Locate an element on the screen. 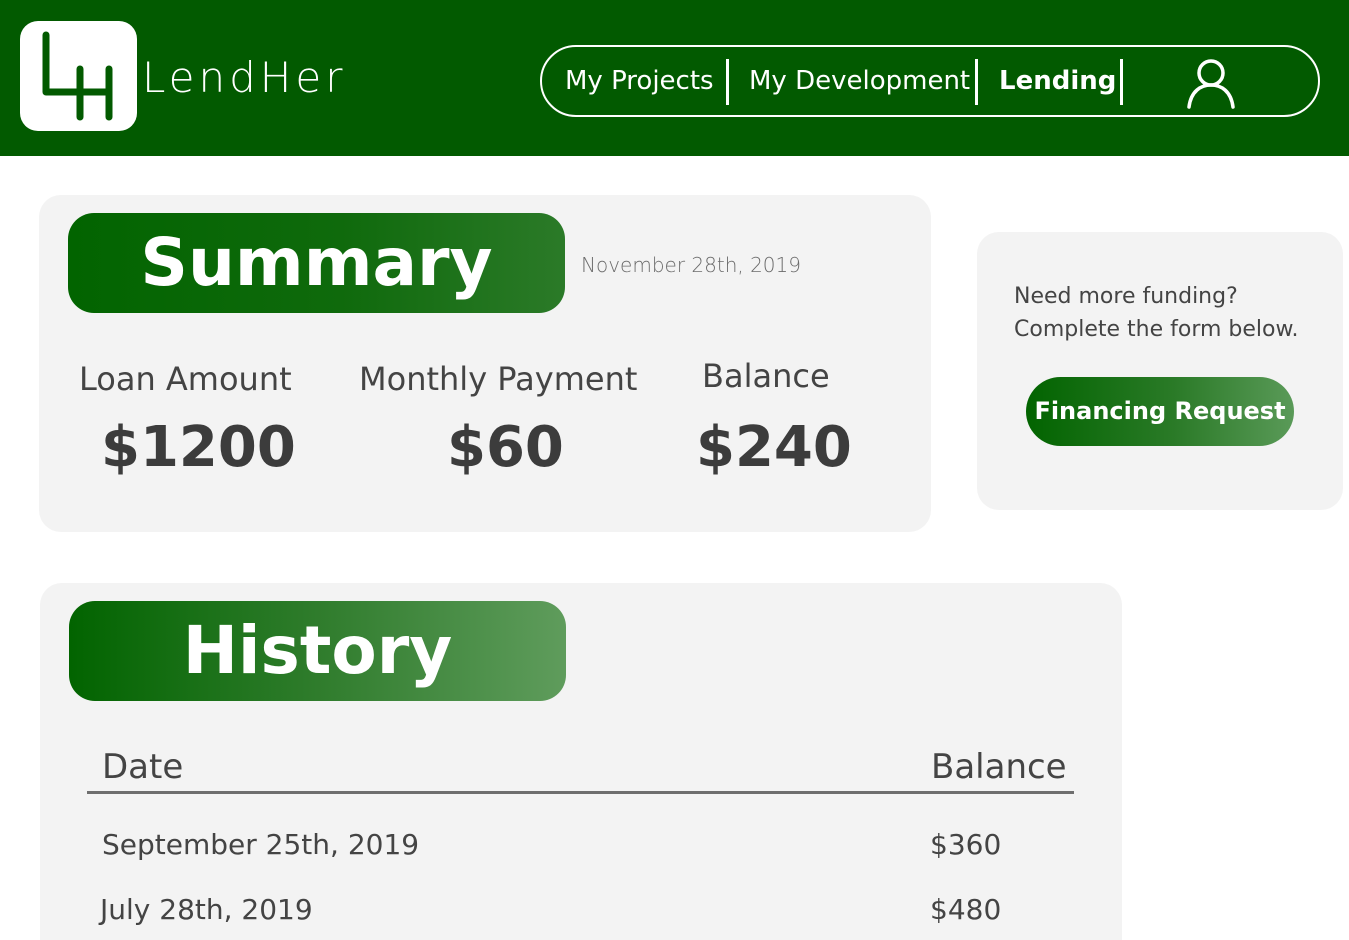 The image size is (1349, 940). lh-logo-icon is located at coordinates (78, 76).